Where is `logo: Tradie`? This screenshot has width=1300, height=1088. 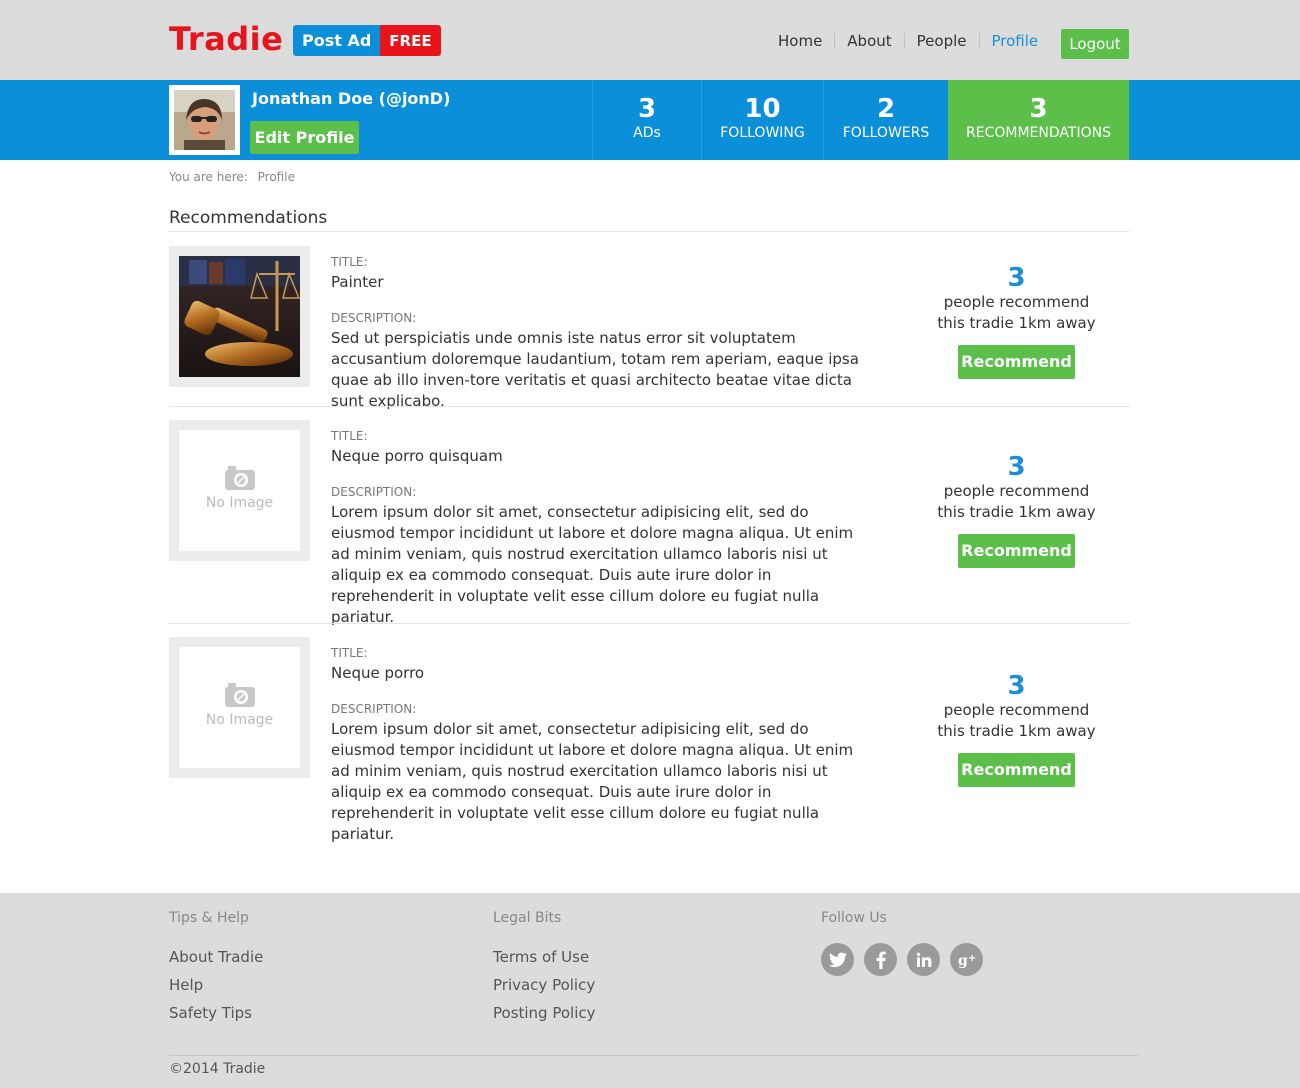 logo: Tradie is located at coordinates (226, 39).